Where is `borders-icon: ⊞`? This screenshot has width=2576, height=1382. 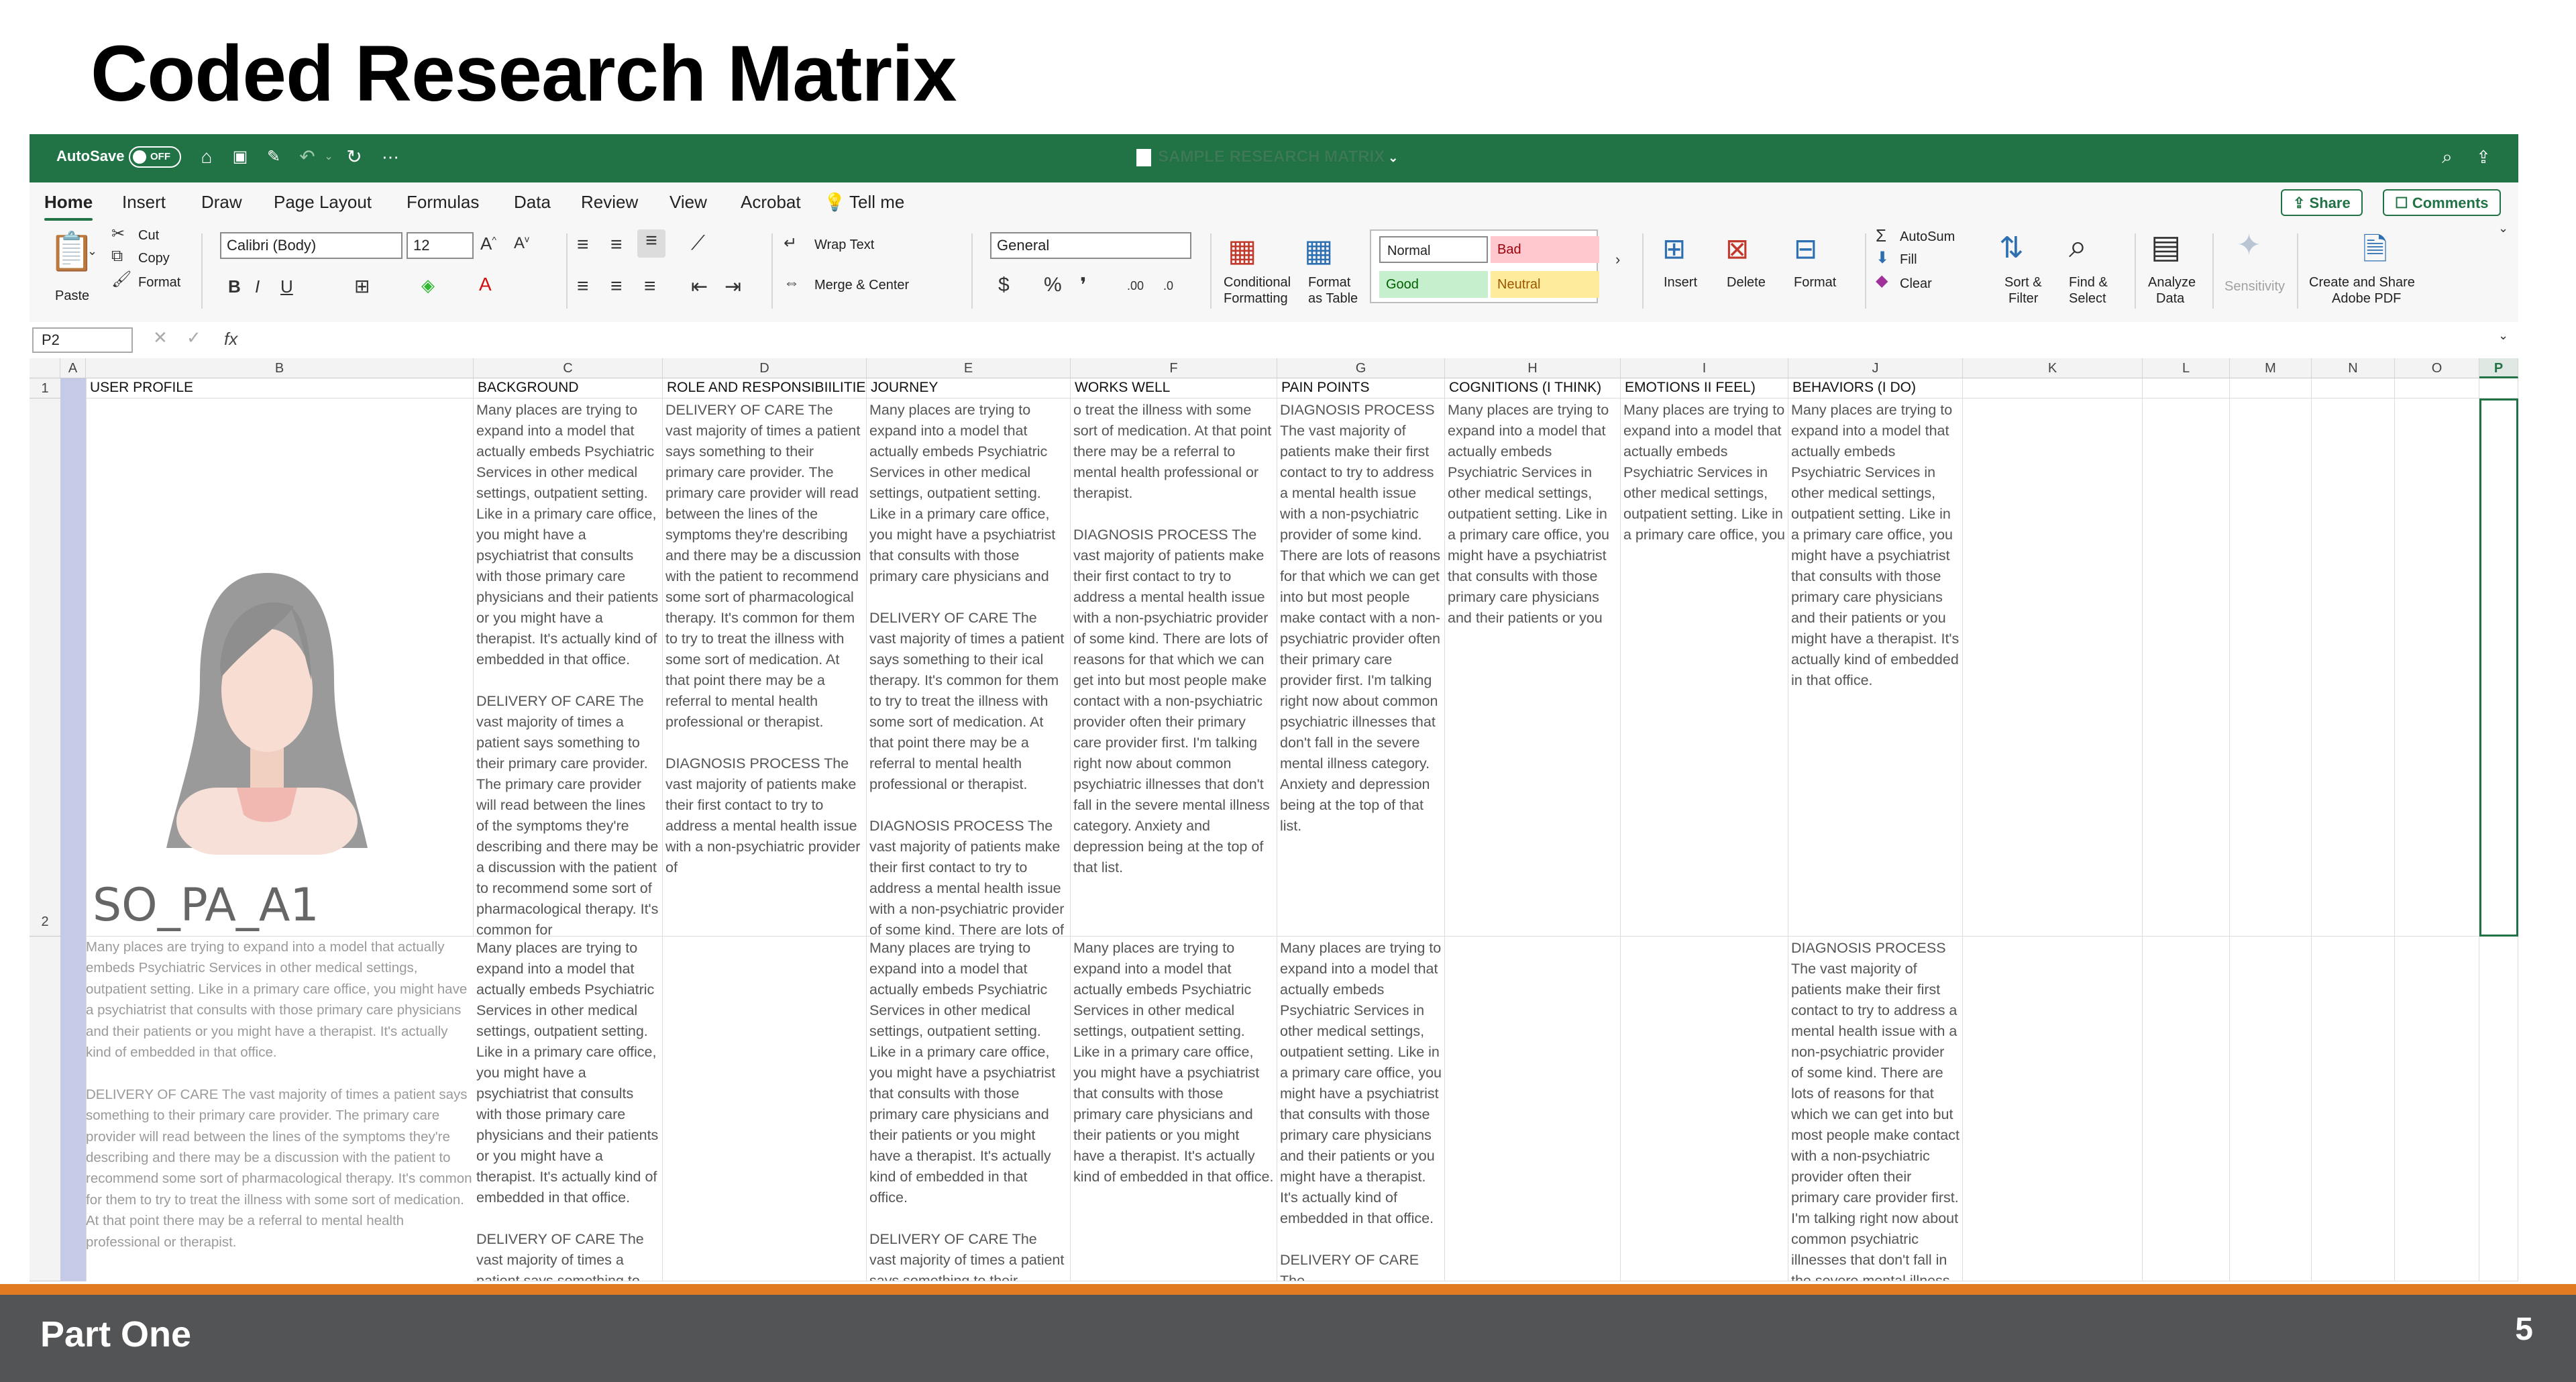 borders-icon: ⊞ is located at coordinates (362, 286).